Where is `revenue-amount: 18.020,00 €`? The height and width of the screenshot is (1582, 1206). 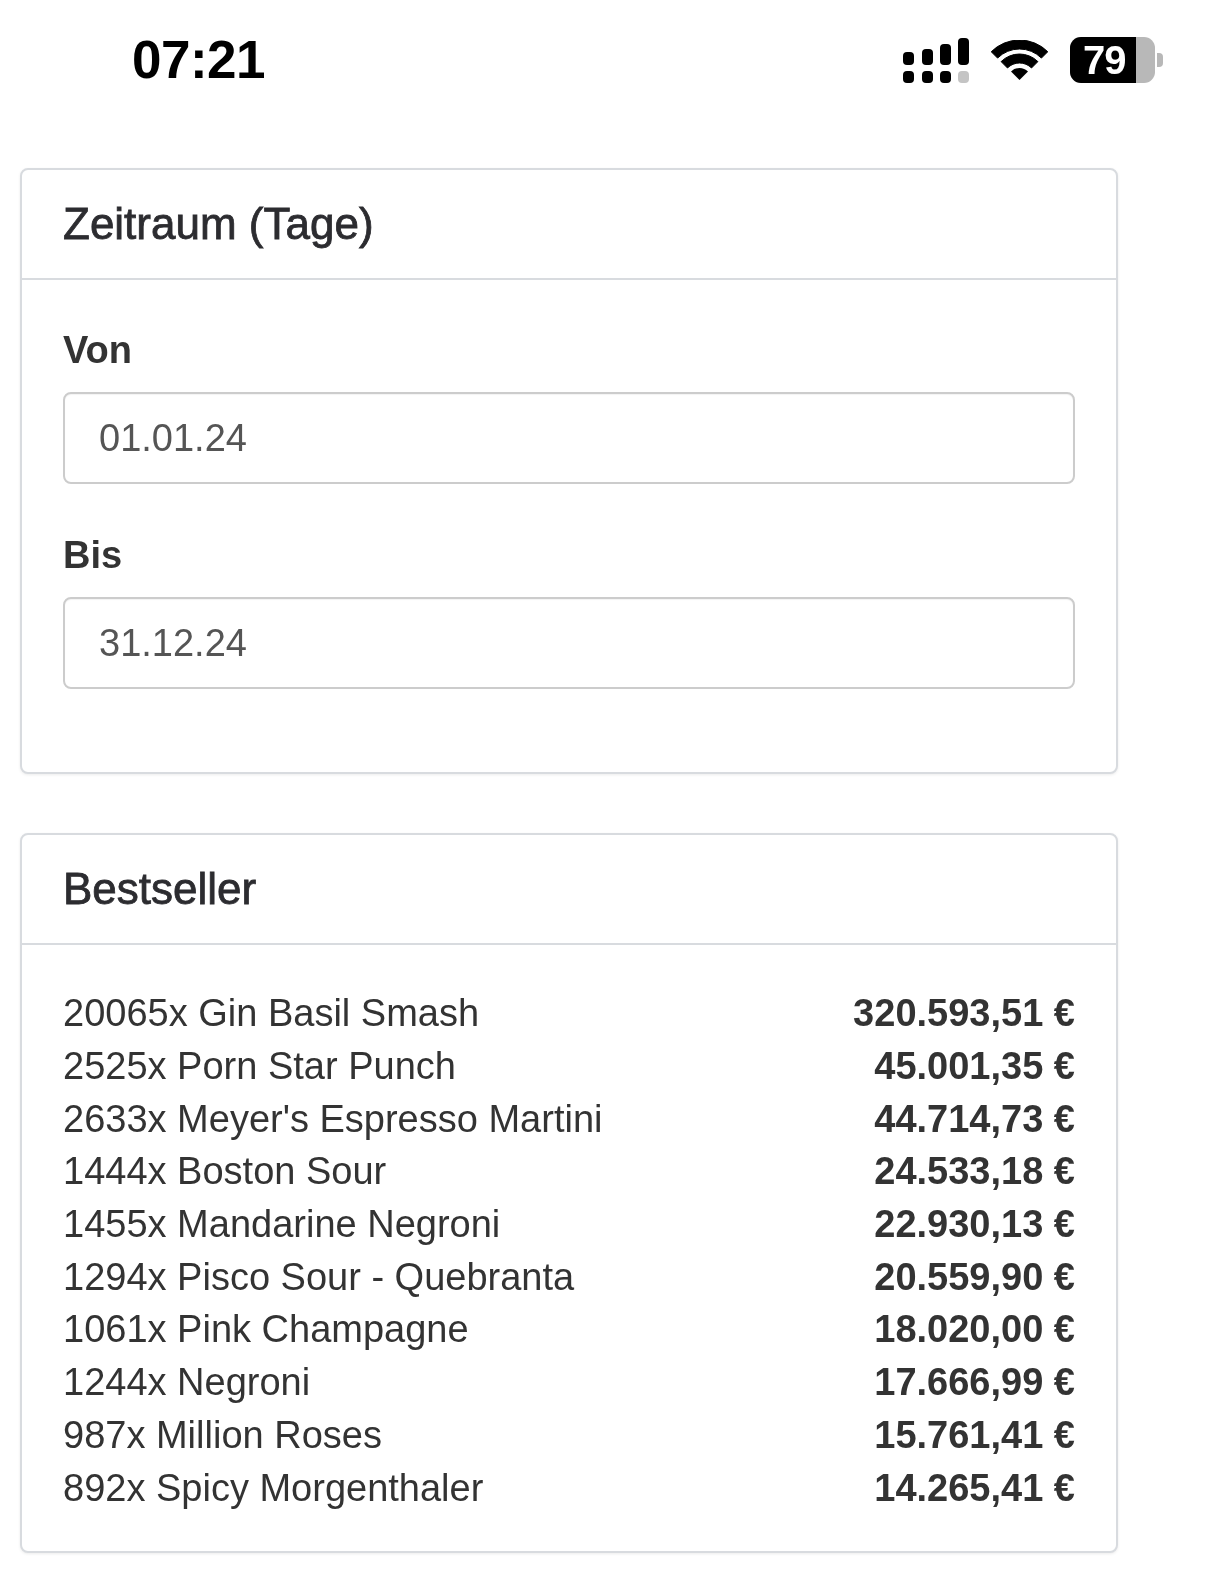
revenue-amount: 18.020,00 € is located at coordinates (974, 1330).